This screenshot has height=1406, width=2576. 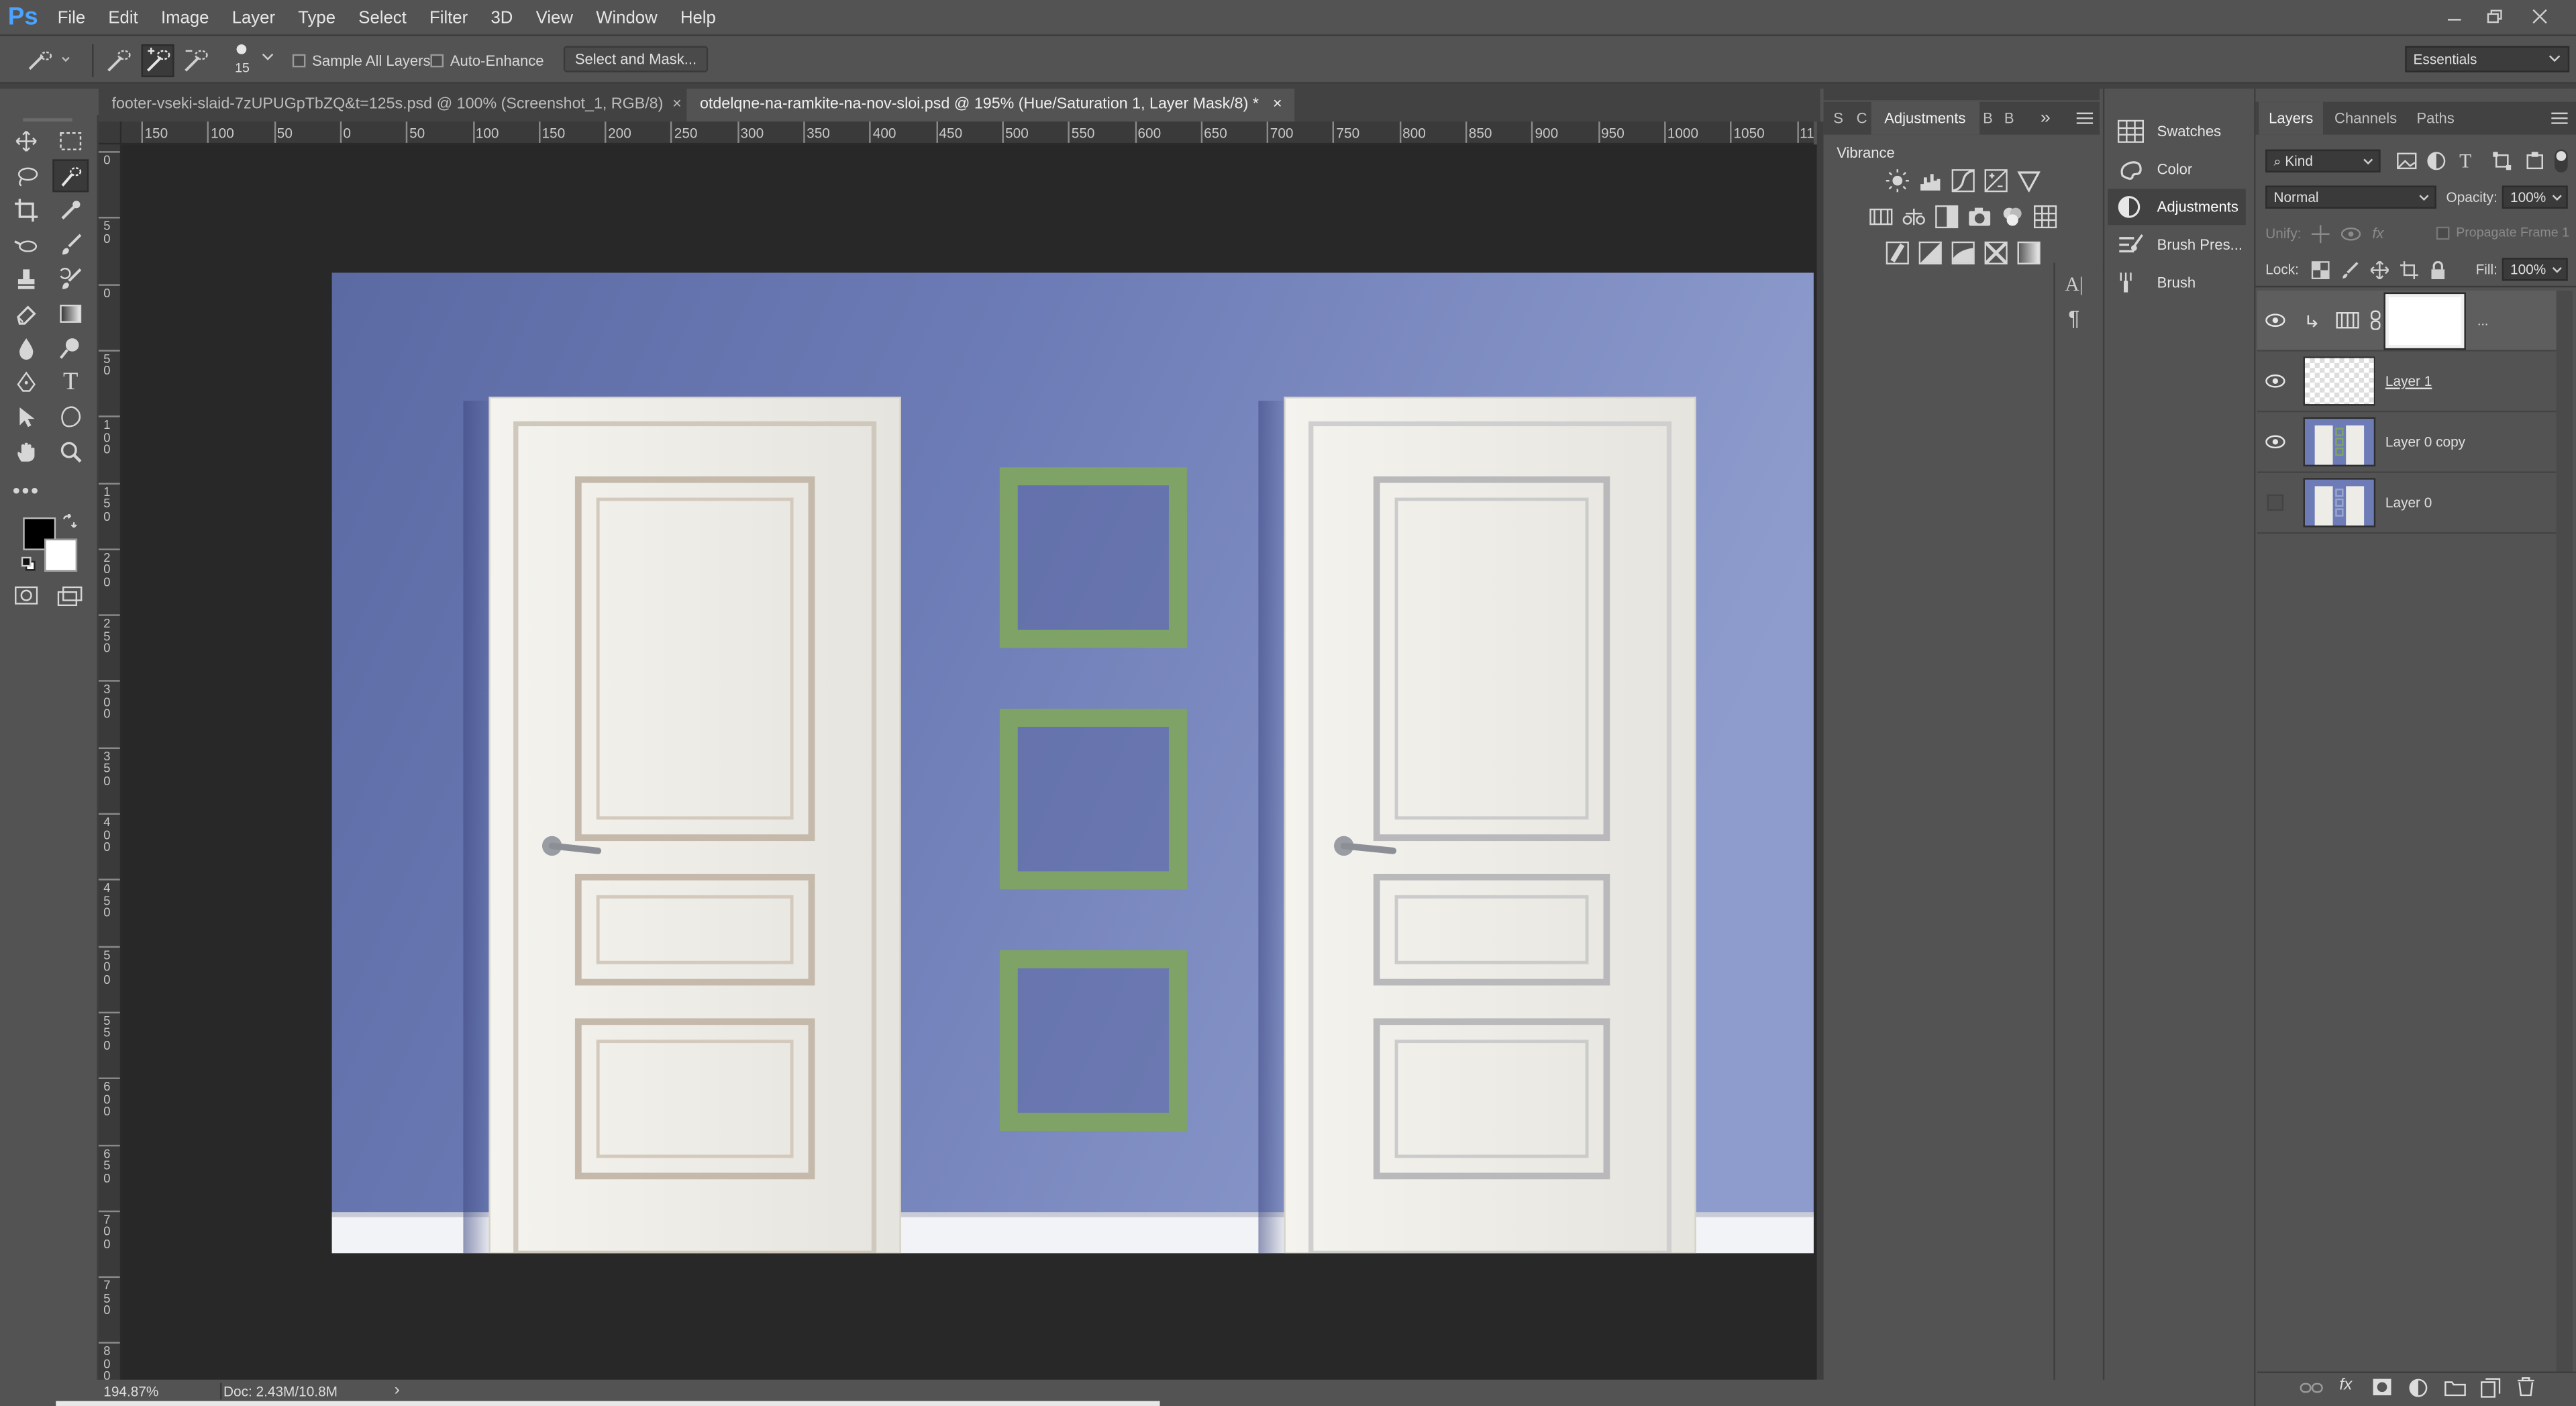 What do you see at coordinates (195, 61) in the screenshot?
I see `subtract-from-selection-brush-icon` at bounding box center [195, 61].